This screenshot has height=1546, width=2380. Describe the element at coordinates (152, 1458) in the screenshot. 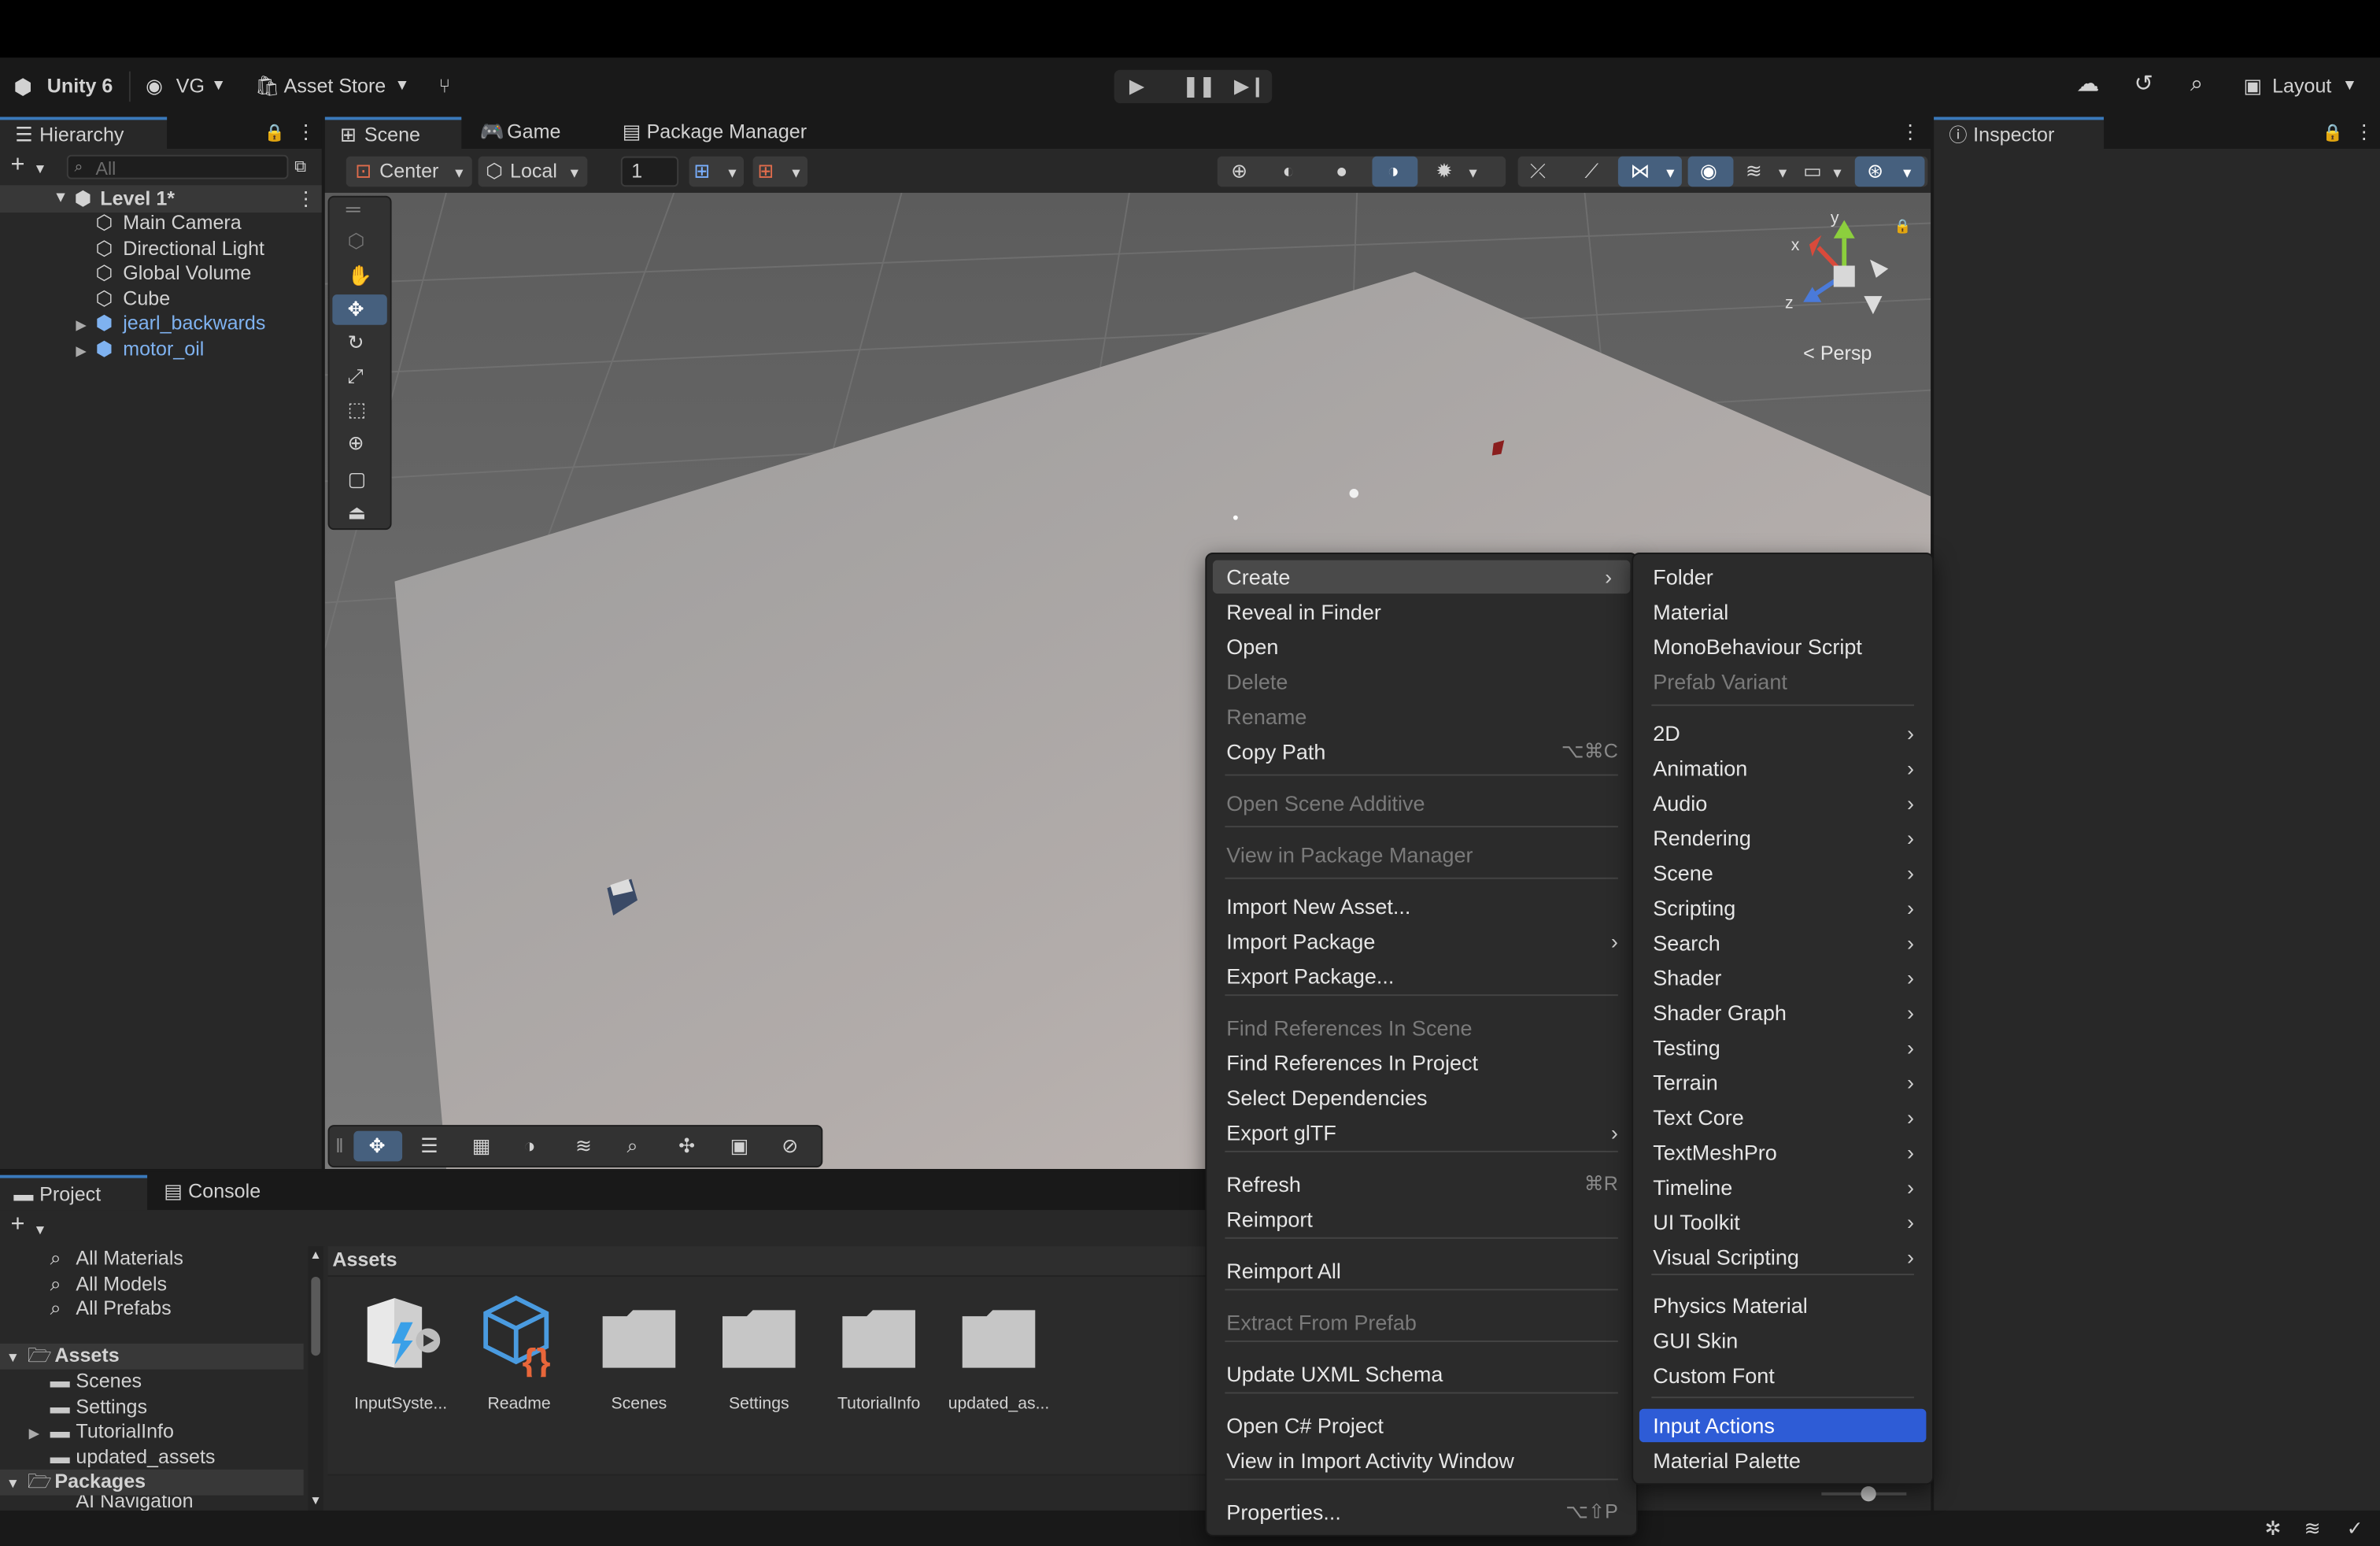

I see `folder-updated-assets: ▬ updated_assets` at that location.